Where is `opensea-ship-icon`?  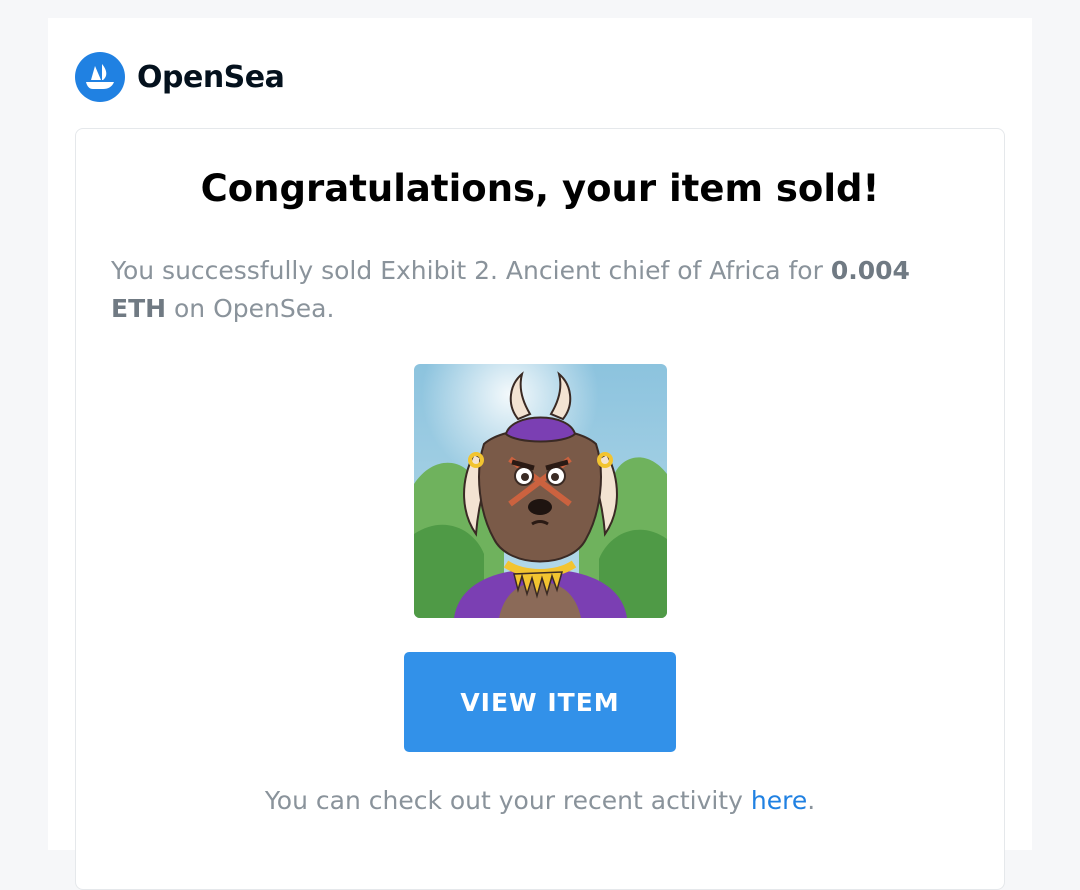
opensea-ship-icon is located at coordinates (100, 77).